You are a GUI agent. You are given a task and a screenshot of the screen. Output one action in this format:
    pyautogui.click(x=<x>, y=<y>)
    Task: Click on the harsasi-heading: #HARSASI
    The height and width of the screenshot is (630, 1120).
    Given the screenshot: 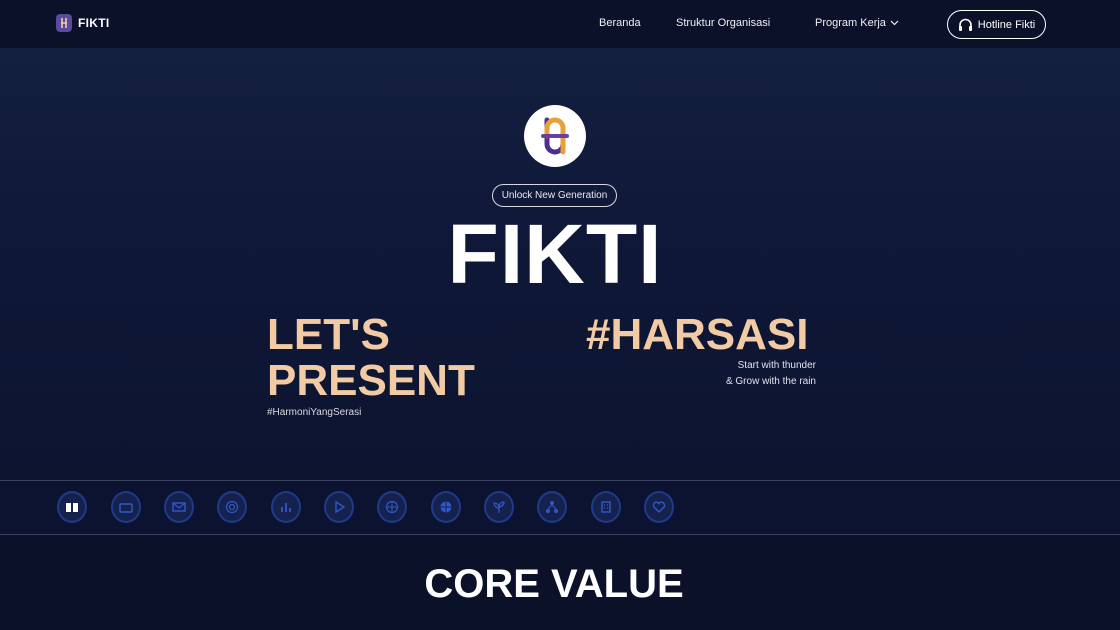 What is the action you would take?
    pyautogui.click(x=697, y=334)
    